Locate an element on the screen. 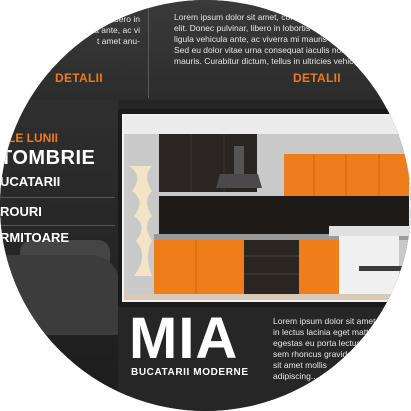 The image size is (411, 411). sofa-base is located at coordinates (60, 295).